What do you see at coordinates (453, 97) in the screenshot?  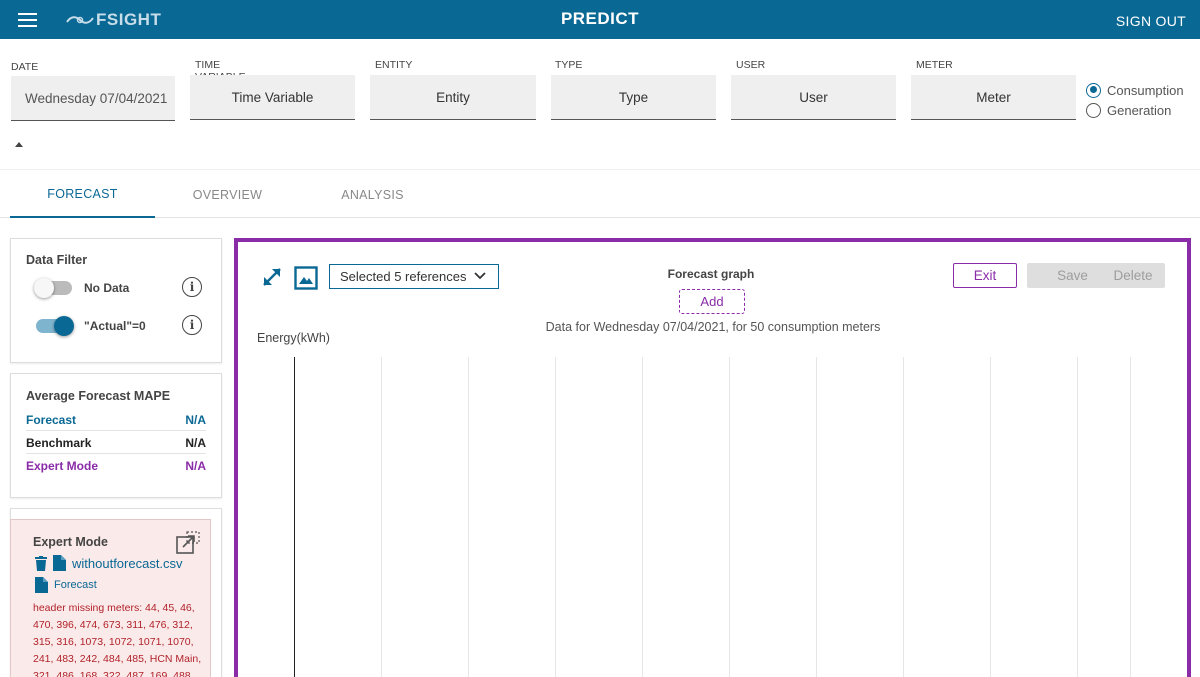 I see `entity-select: Entity` at bounding box center [453, 97].